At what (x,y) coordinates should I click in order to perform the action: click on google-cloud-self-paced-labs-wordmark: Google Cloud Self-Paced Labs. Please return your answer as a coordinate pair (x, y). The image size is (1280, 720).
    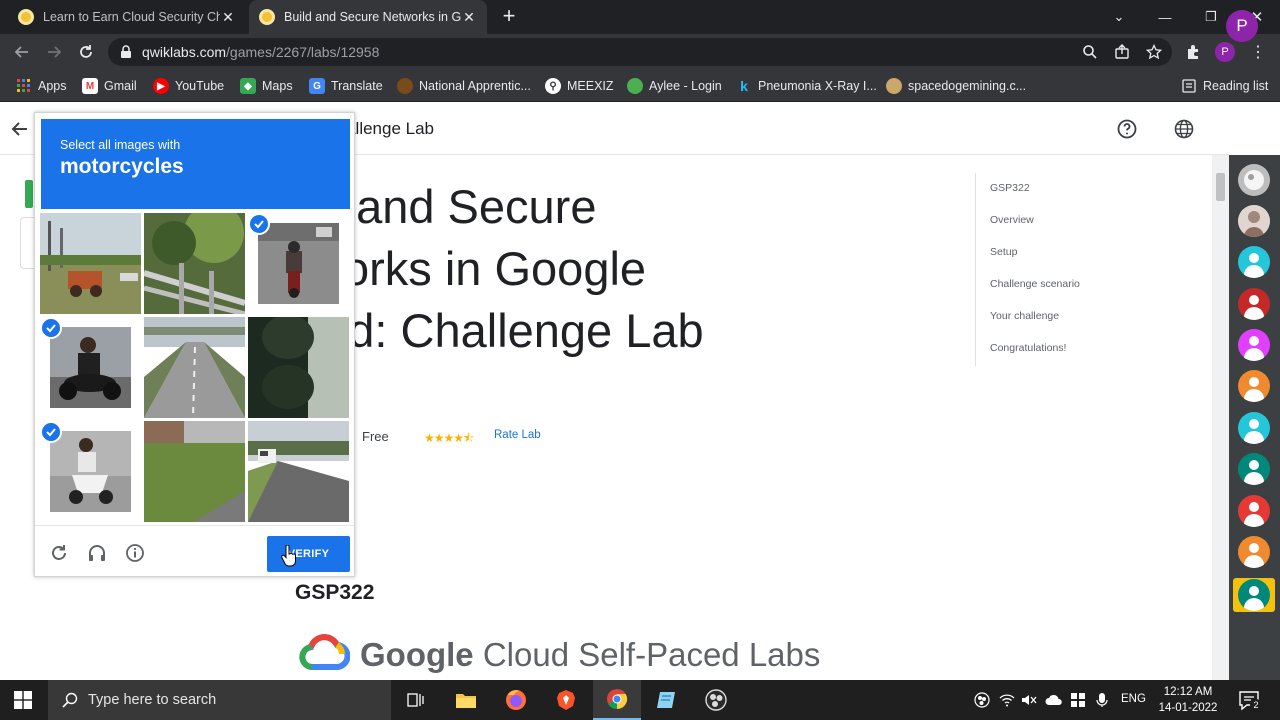
    Looking at the image, I should click on (590, 655).